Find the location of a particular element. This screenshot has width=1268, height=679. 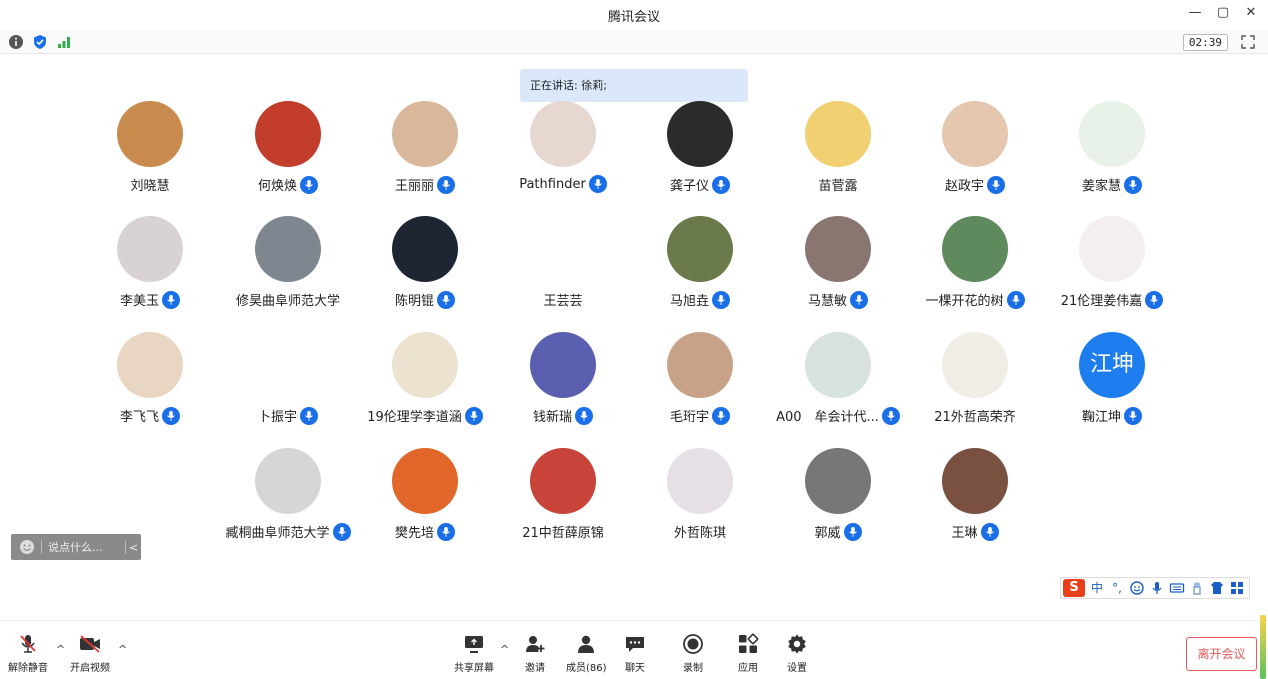

voice-input-icon is located at coordinates (1157, 588).